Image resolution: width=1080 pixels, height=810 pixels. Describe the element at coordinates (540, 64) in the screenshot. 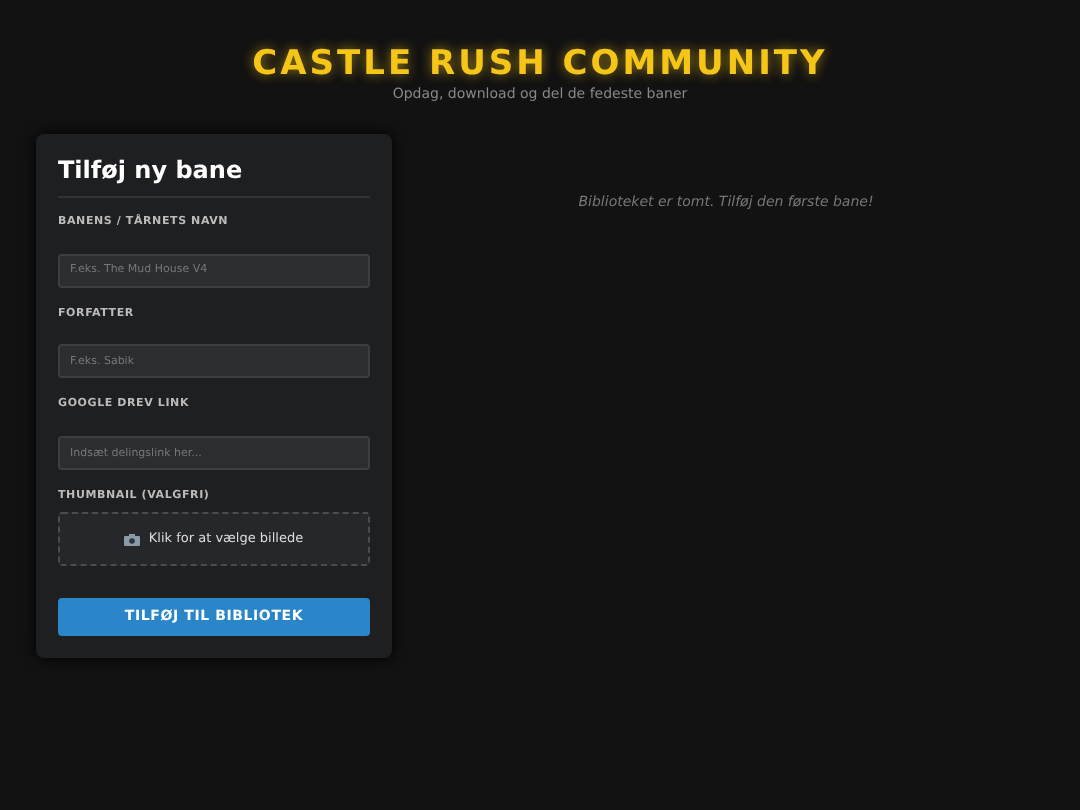

I see `site-title: CASTLE RUSH COMMUNITY` at that location.